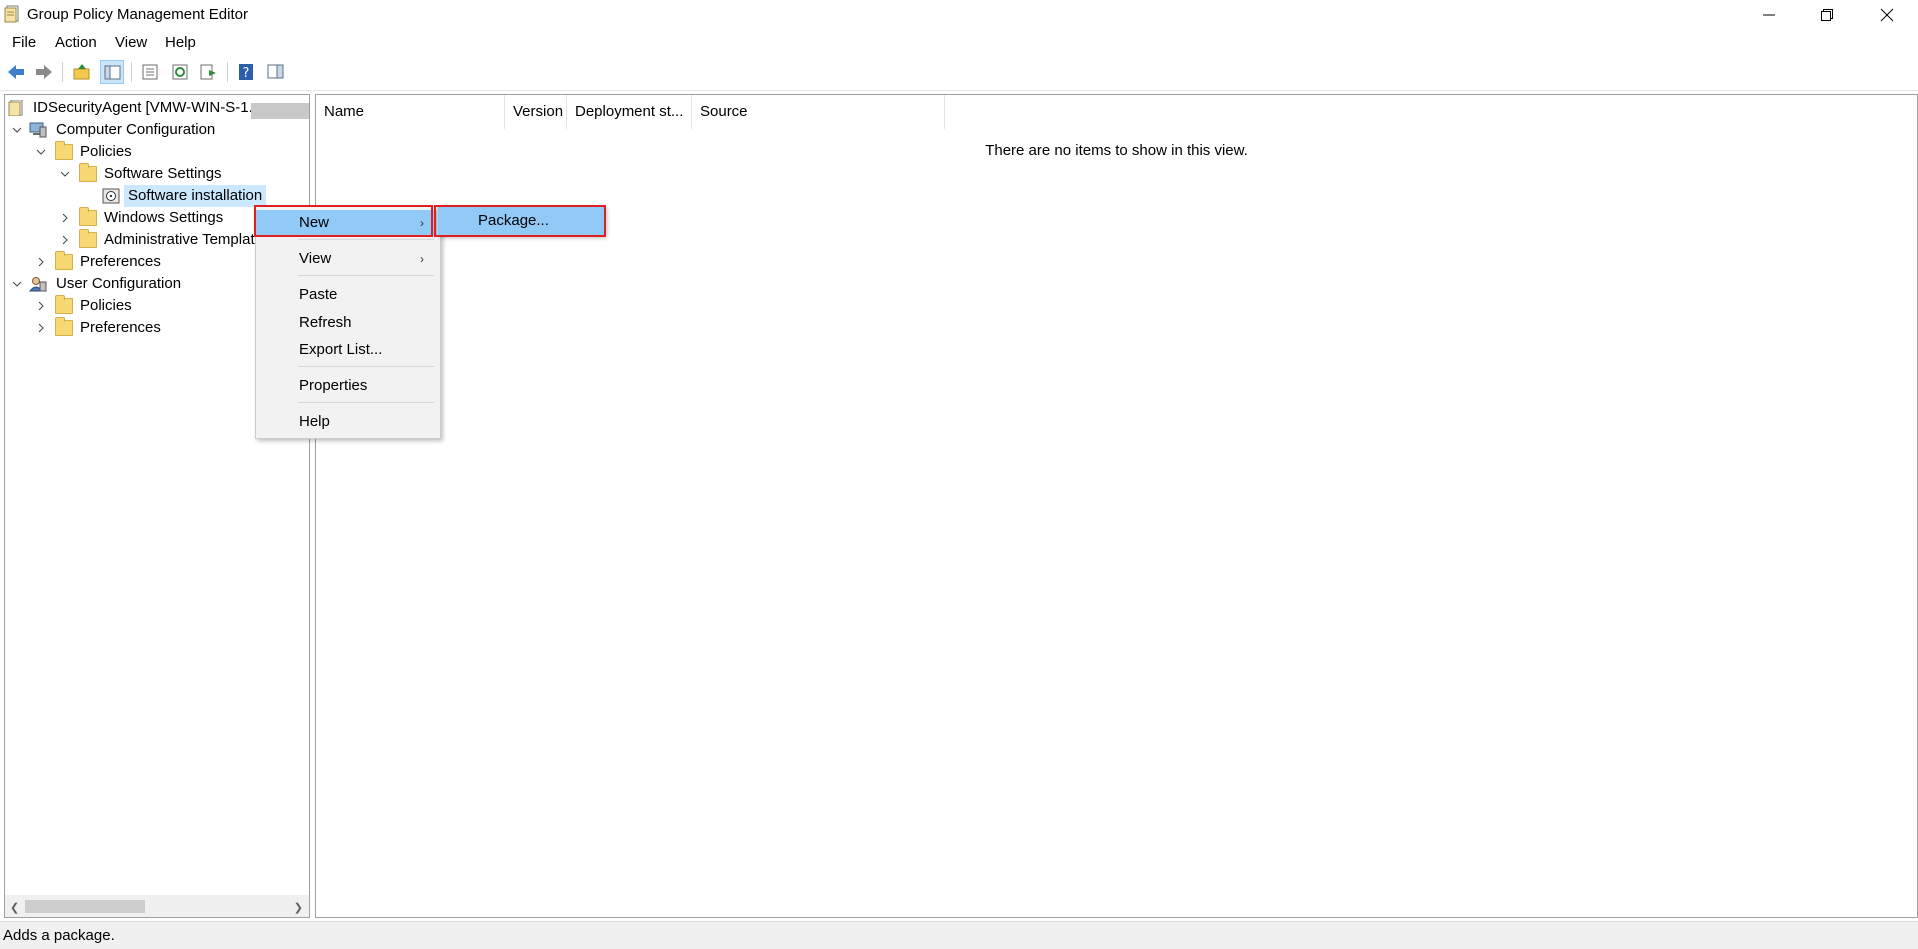 This screenshot has height=949, width=1918. What do you see at coordinates (15, 108) in the screenshot?
I see `gpo-document-icon` at bounding box center [15, 108].